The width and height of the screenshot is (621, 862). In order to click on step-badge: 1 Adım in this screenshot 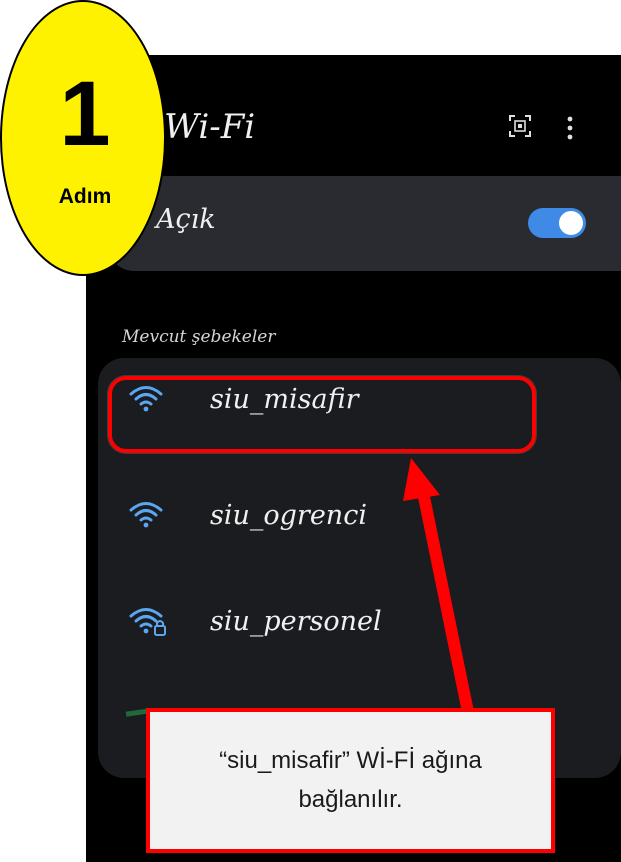, I will do `click(83, 138)`.